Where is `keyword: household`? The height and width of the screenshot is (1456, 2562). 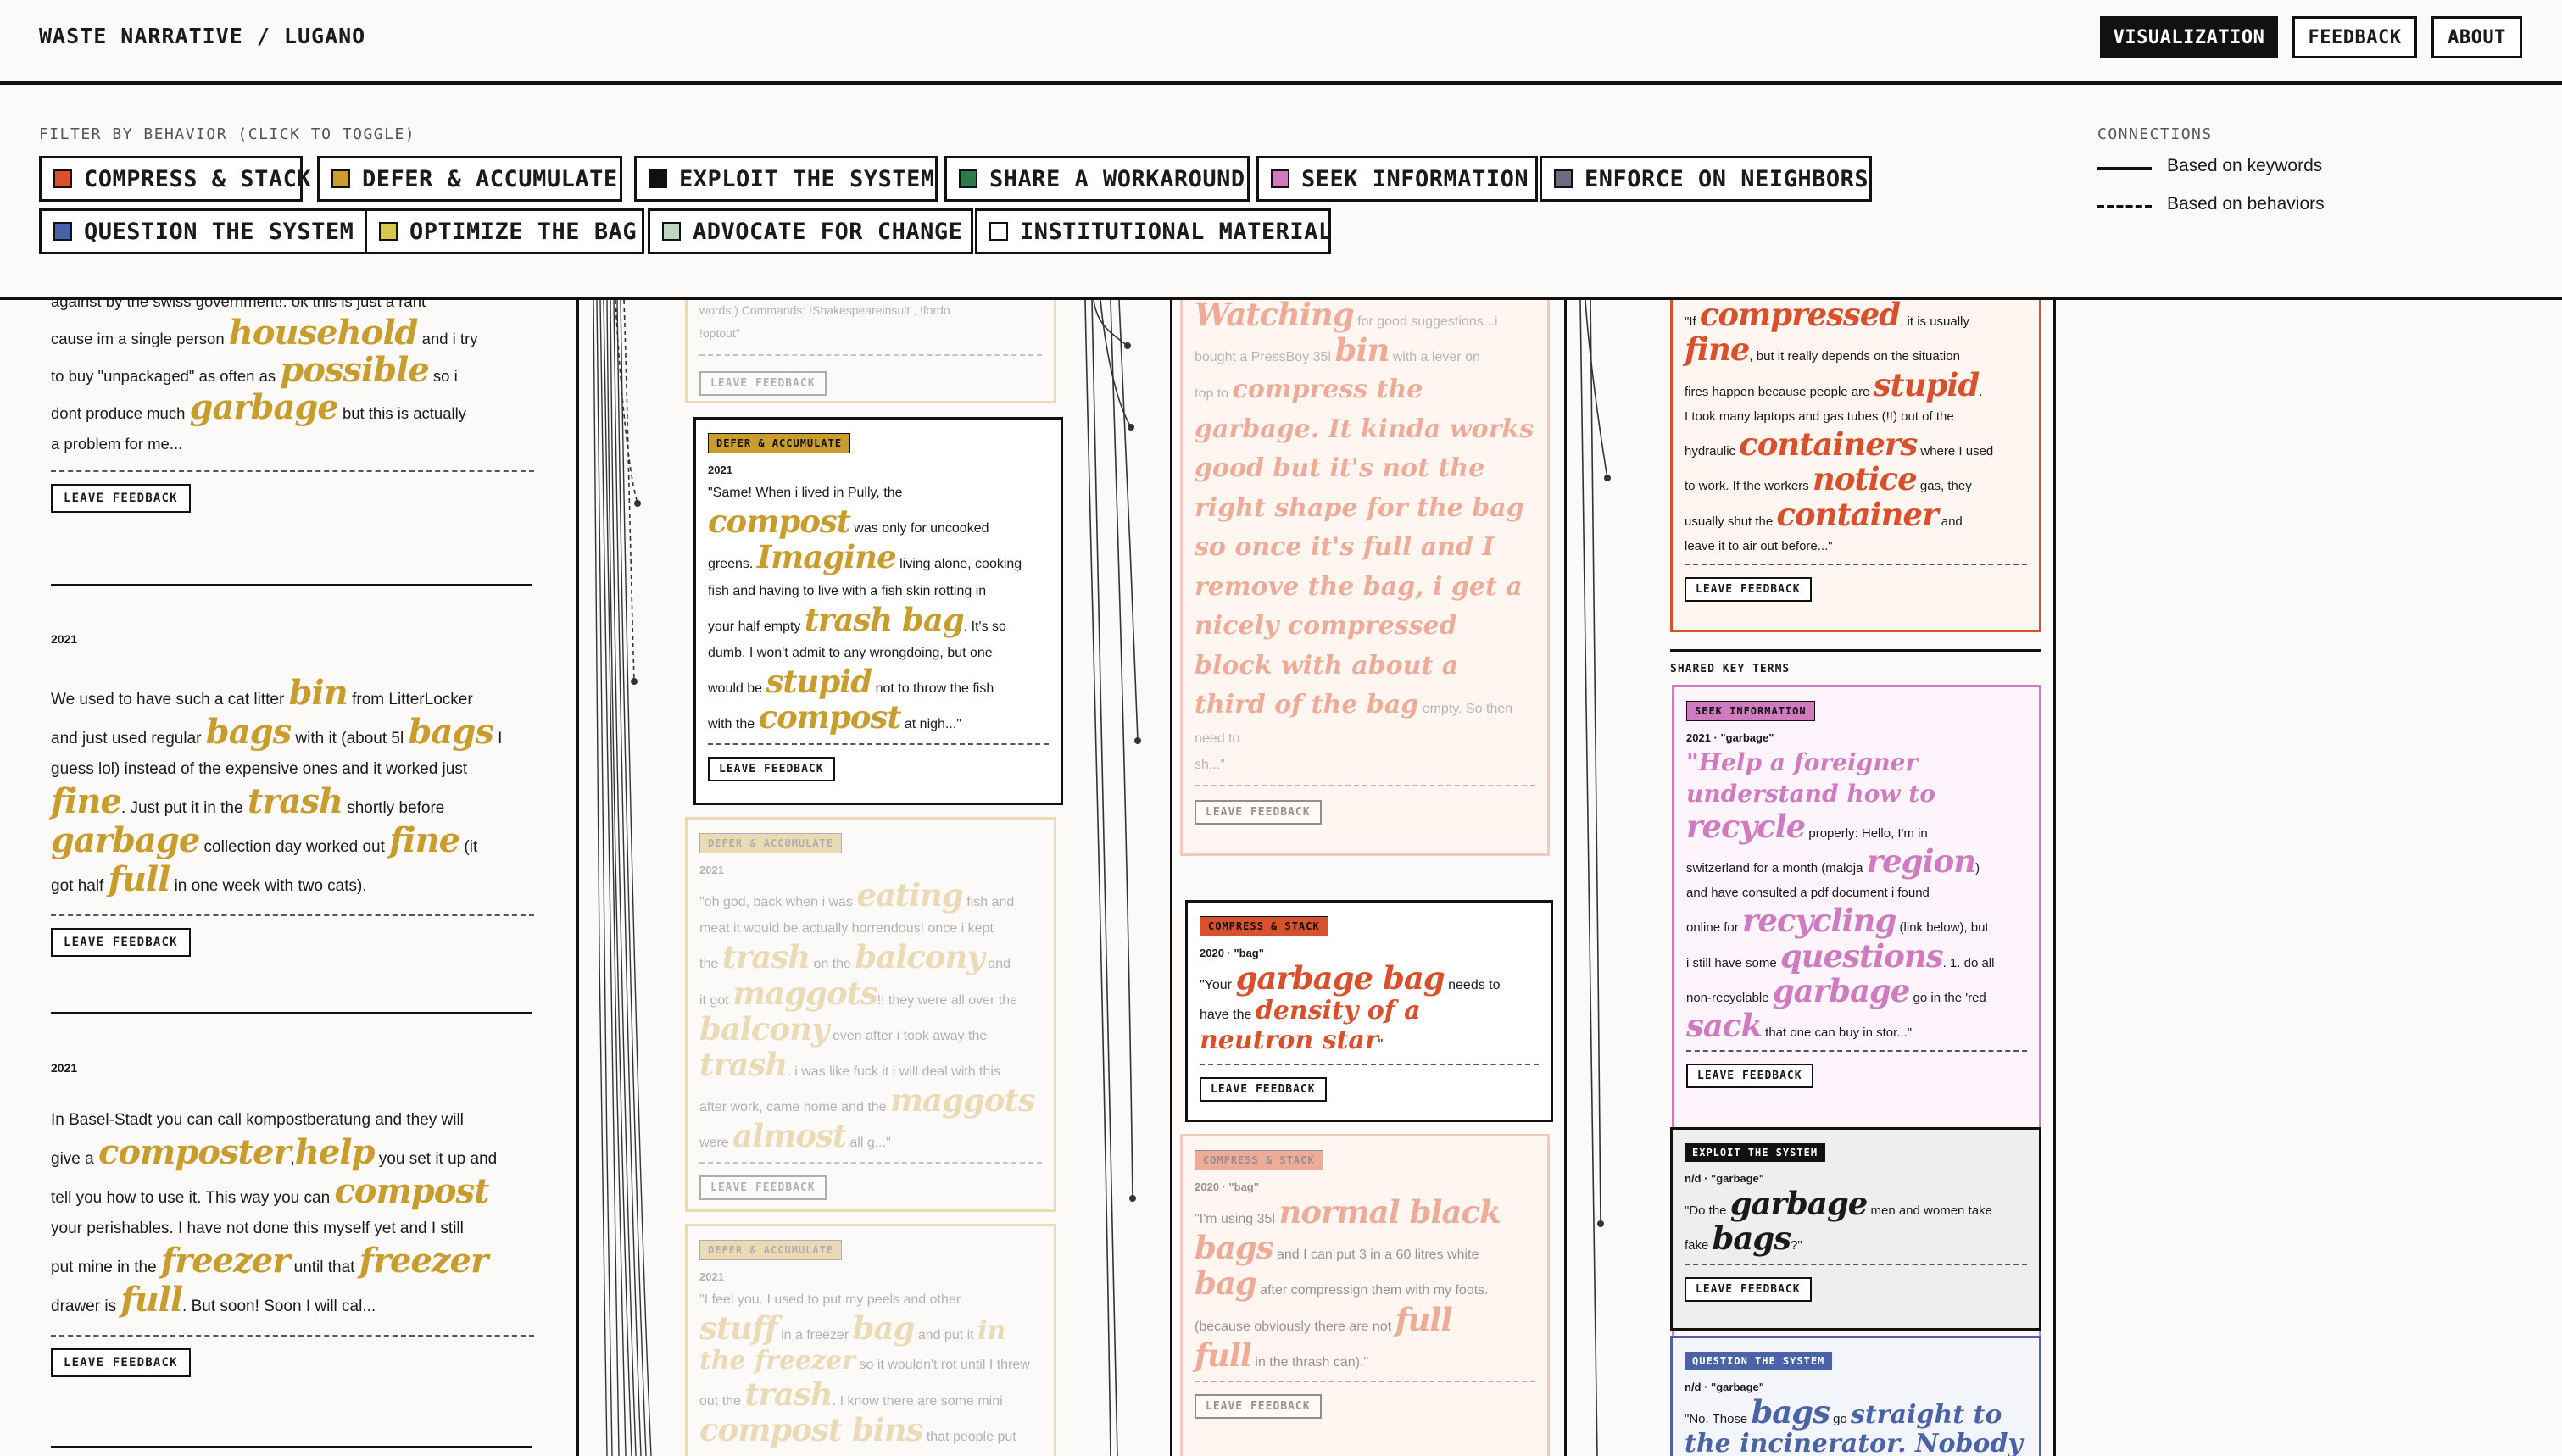 keyword: household is located at coordinates (324, 333).